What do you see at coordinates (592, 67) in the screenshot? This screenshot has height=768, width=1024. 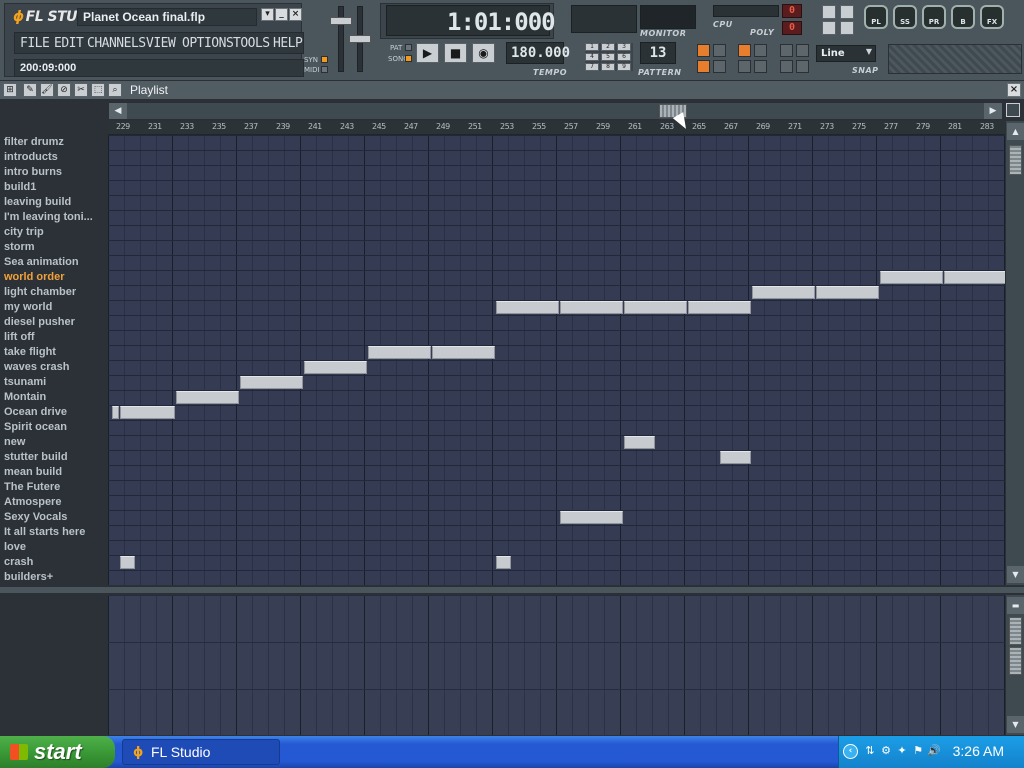 I see `pattern-button-7: 7` at bounding box center [592, 67].